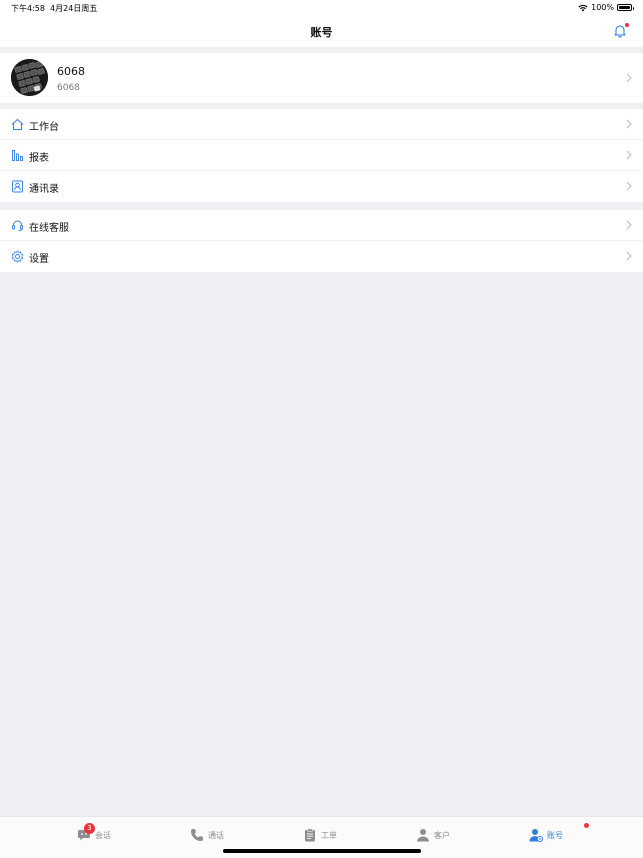  What do you see at coordinates (586, 825) in the screenshot?
I see `account-notification-dot` at bounding box center [586, 825].